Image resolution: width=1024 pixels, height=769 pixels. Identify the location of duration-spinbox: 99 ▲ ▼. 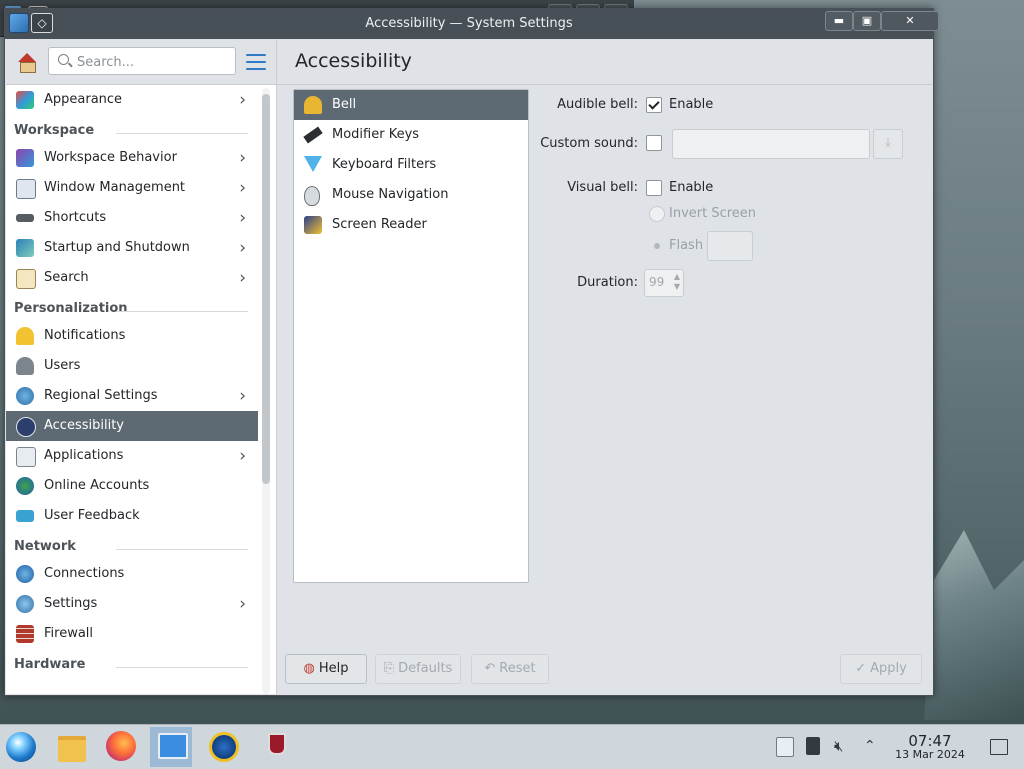
(664, 283).